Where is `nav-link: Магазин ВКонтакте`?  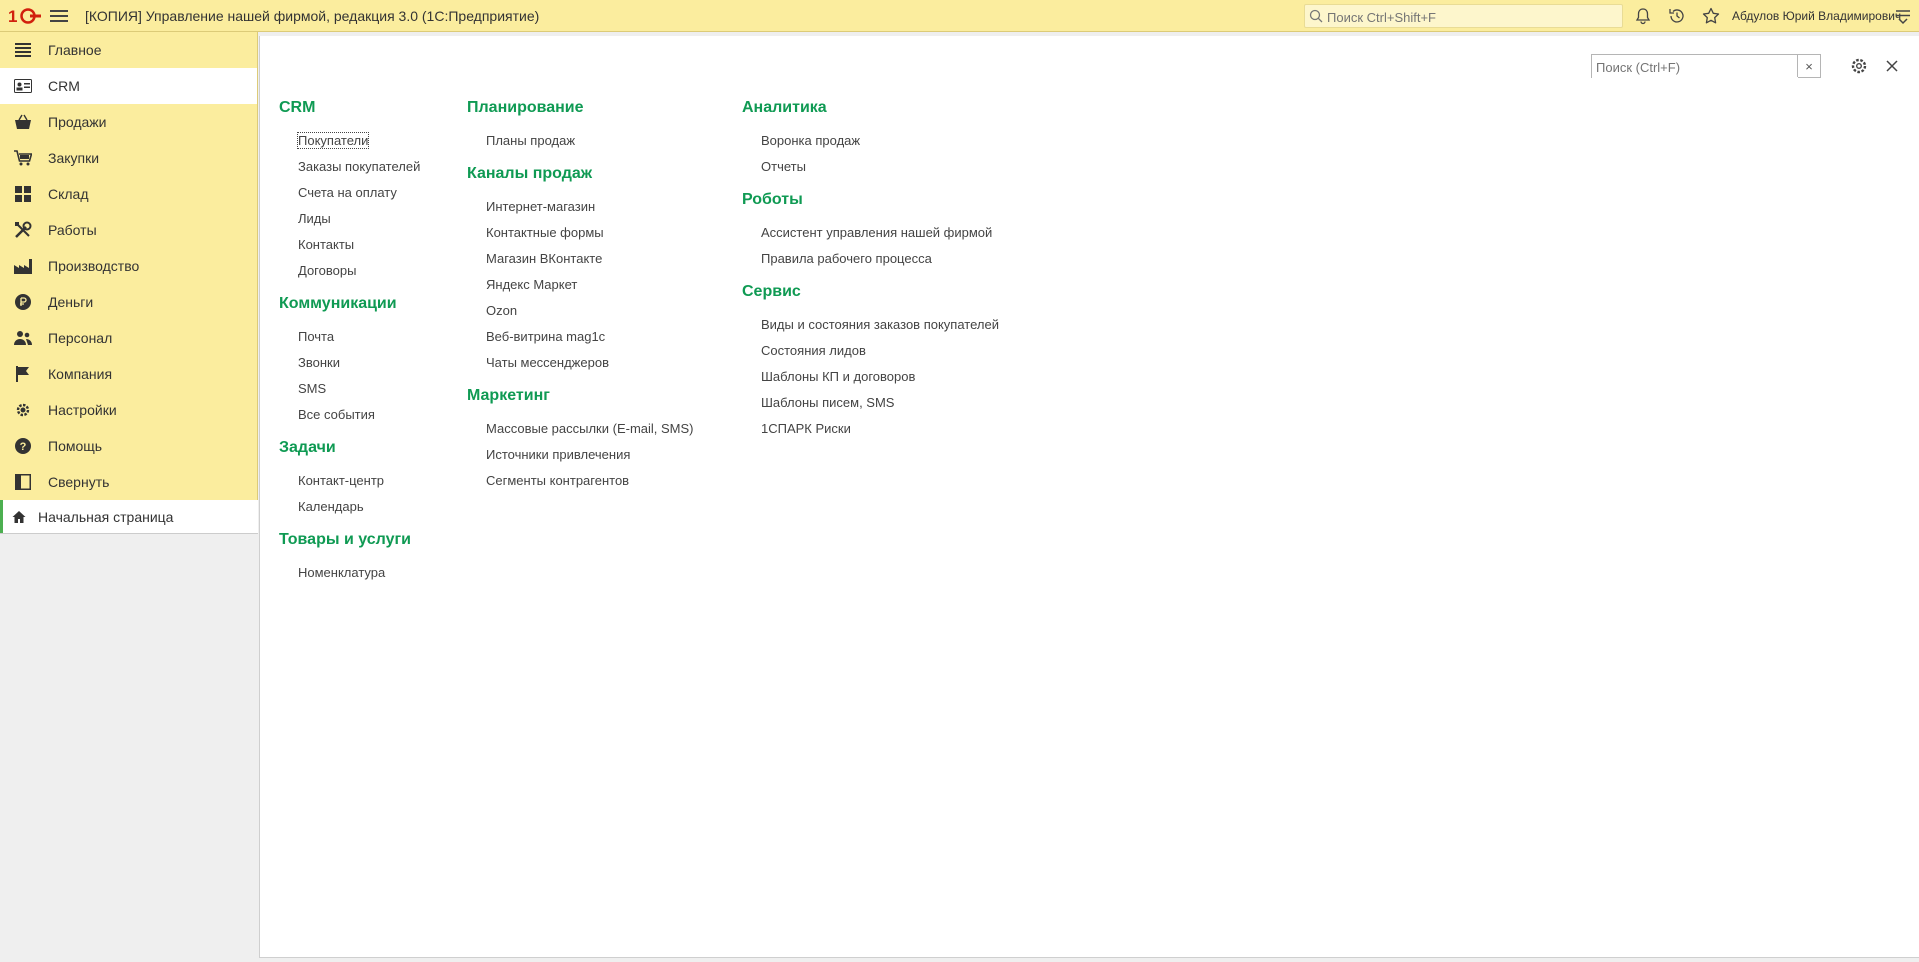
nav-link: Магазин ВКонтакте is located at coordinates (580, 259).